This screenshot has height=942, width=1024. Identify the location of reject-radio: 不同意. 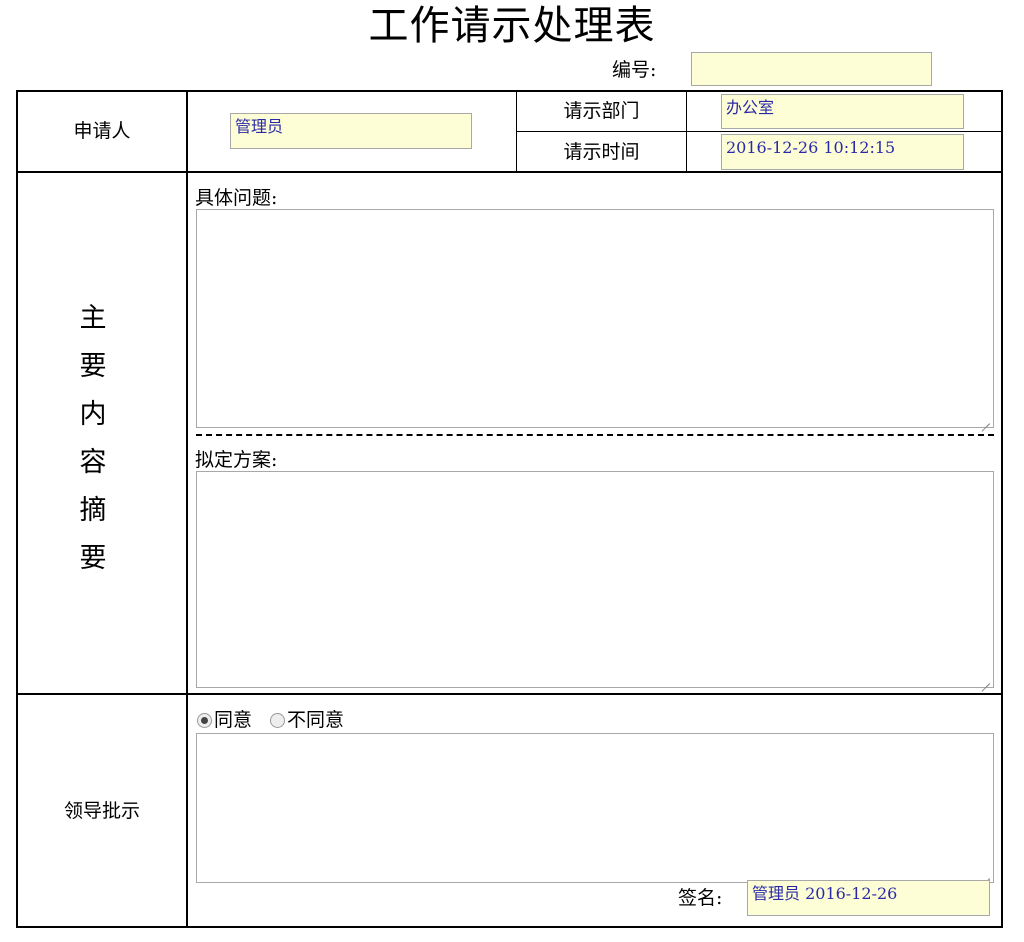
(307, 720).